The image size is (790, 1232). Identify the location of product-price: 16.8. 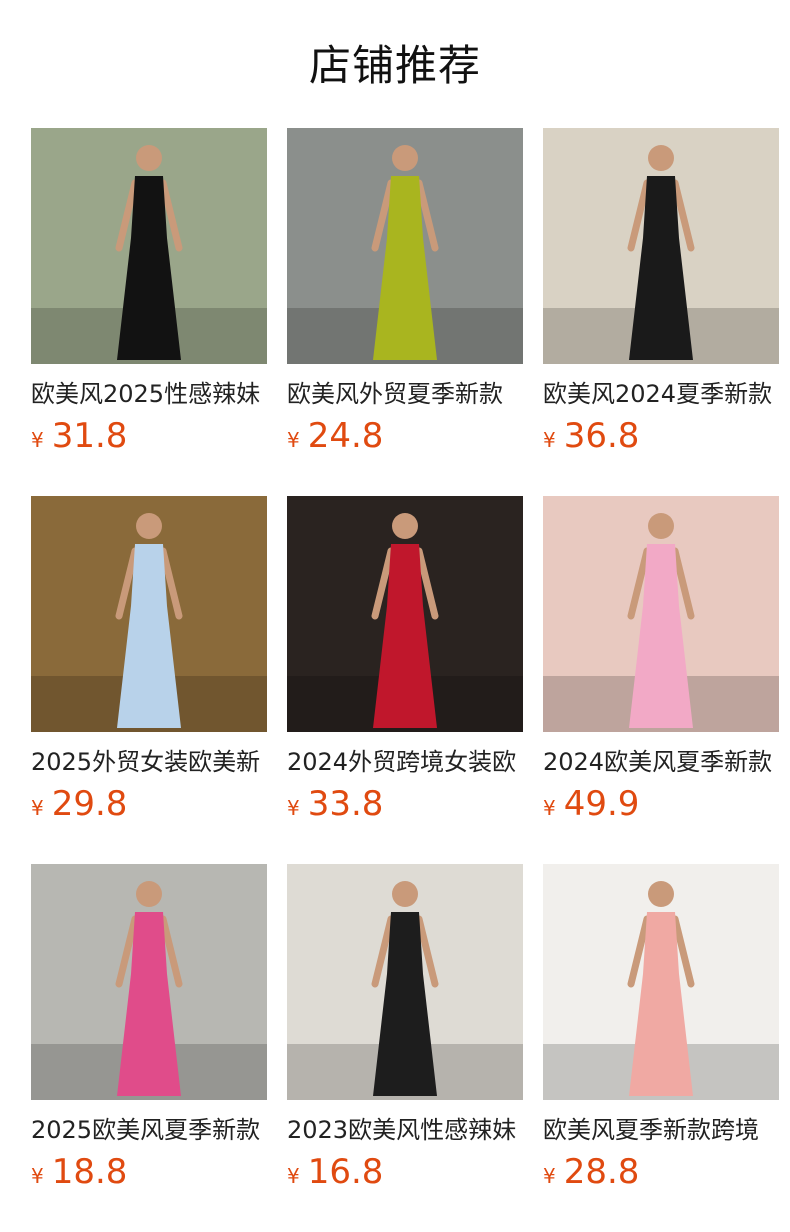
(345, 1172).